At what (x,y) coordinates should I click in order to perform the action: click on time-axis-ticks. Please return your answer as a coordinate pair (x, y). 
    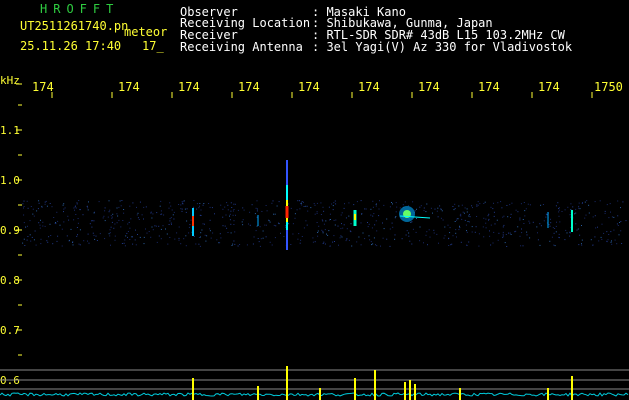
    Looking at the image, I should click on (322, 95).